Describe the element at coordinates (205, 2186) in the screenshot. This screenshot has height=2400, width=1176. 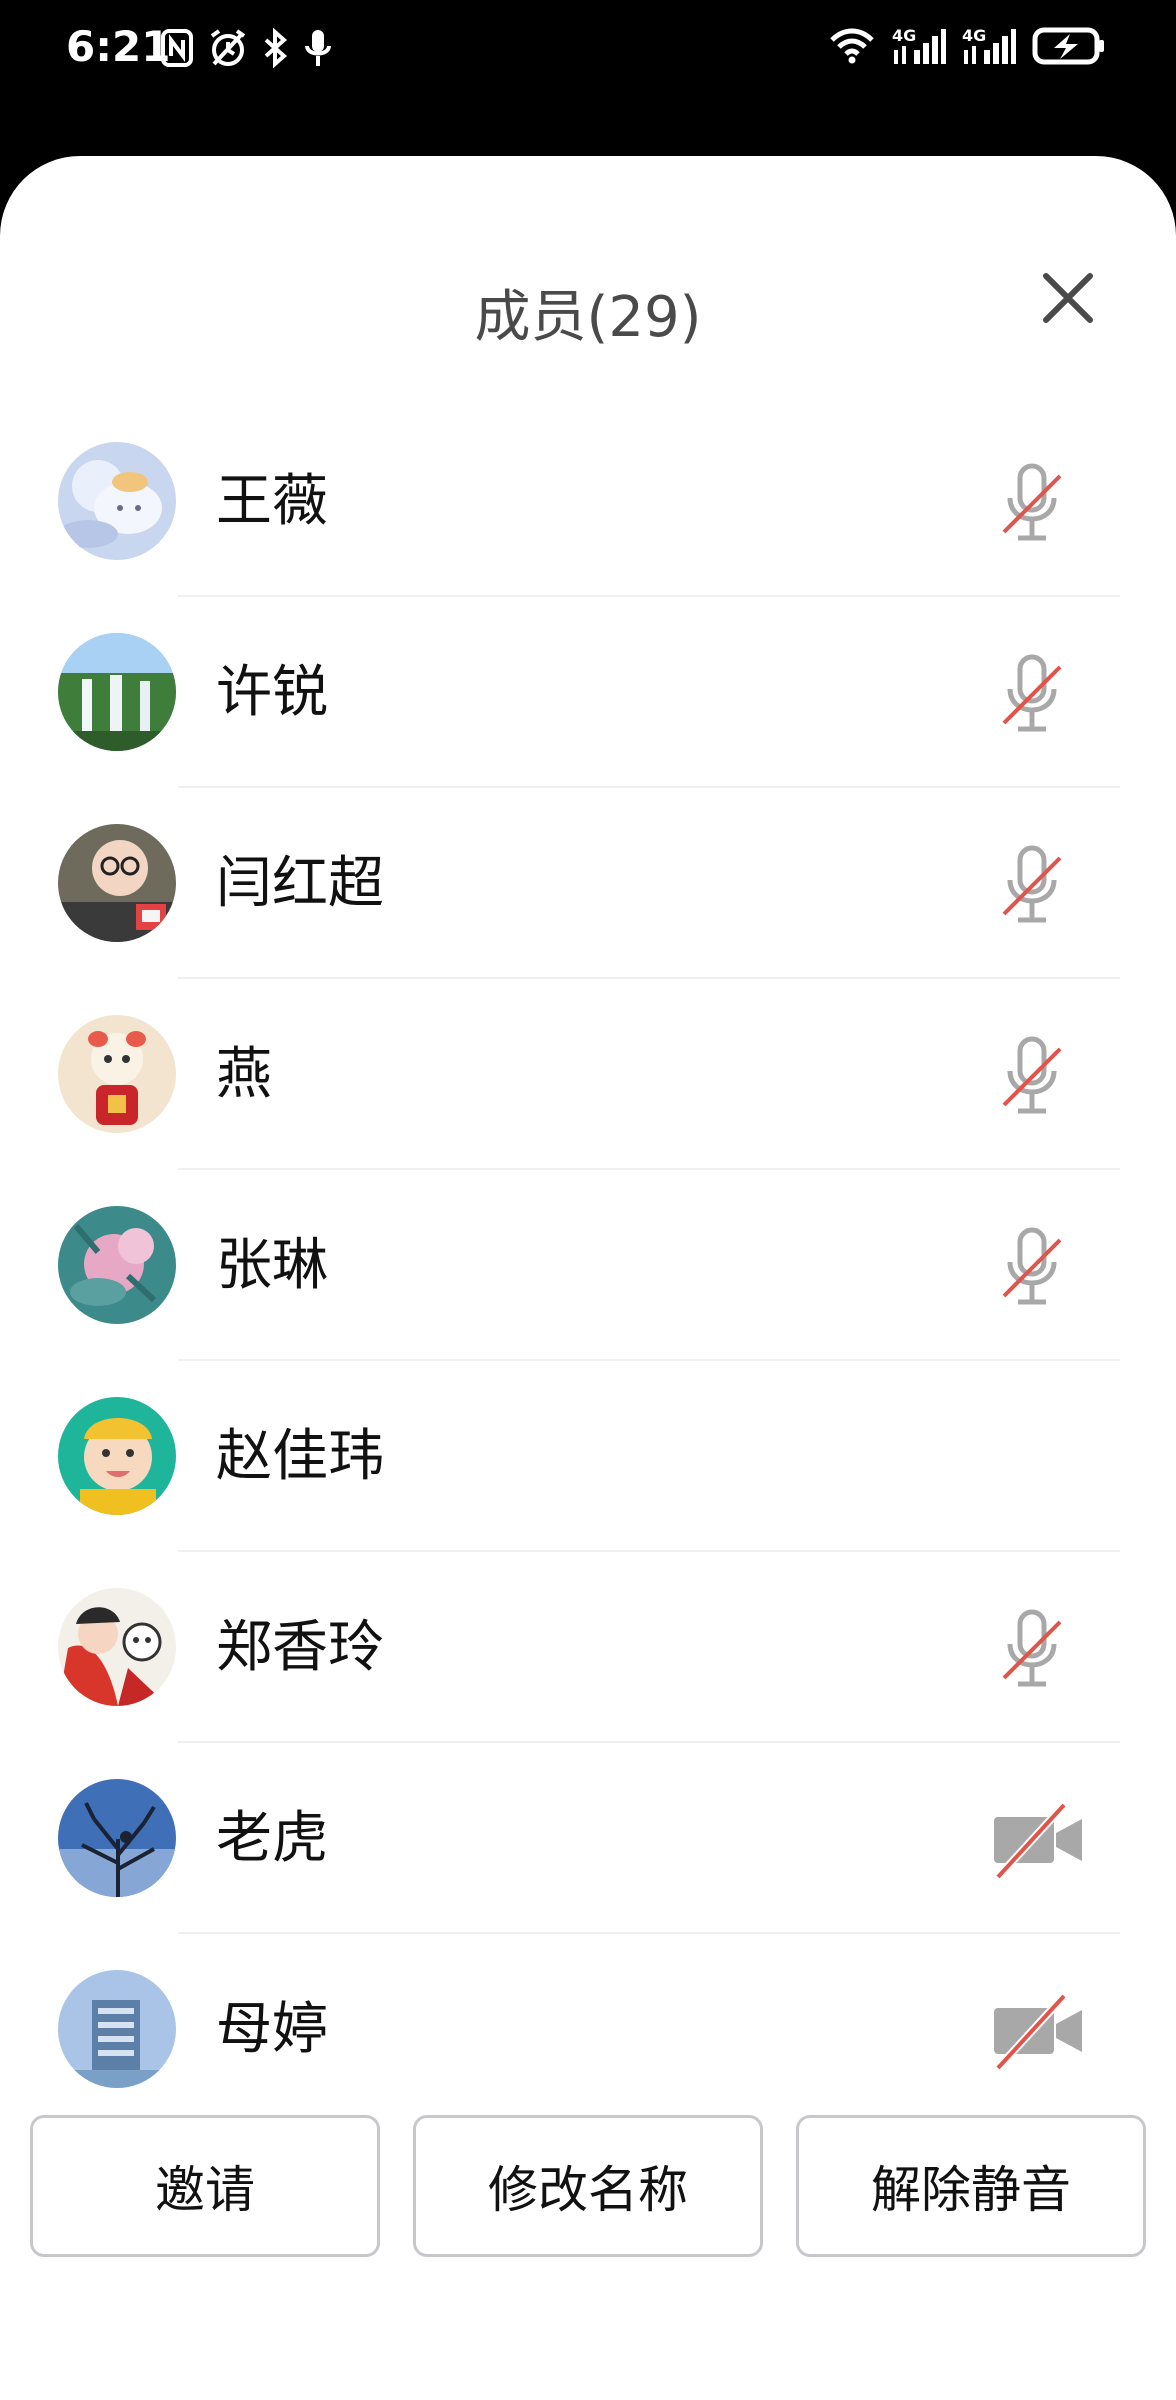
I see `invite-button: 邀请` at that location.